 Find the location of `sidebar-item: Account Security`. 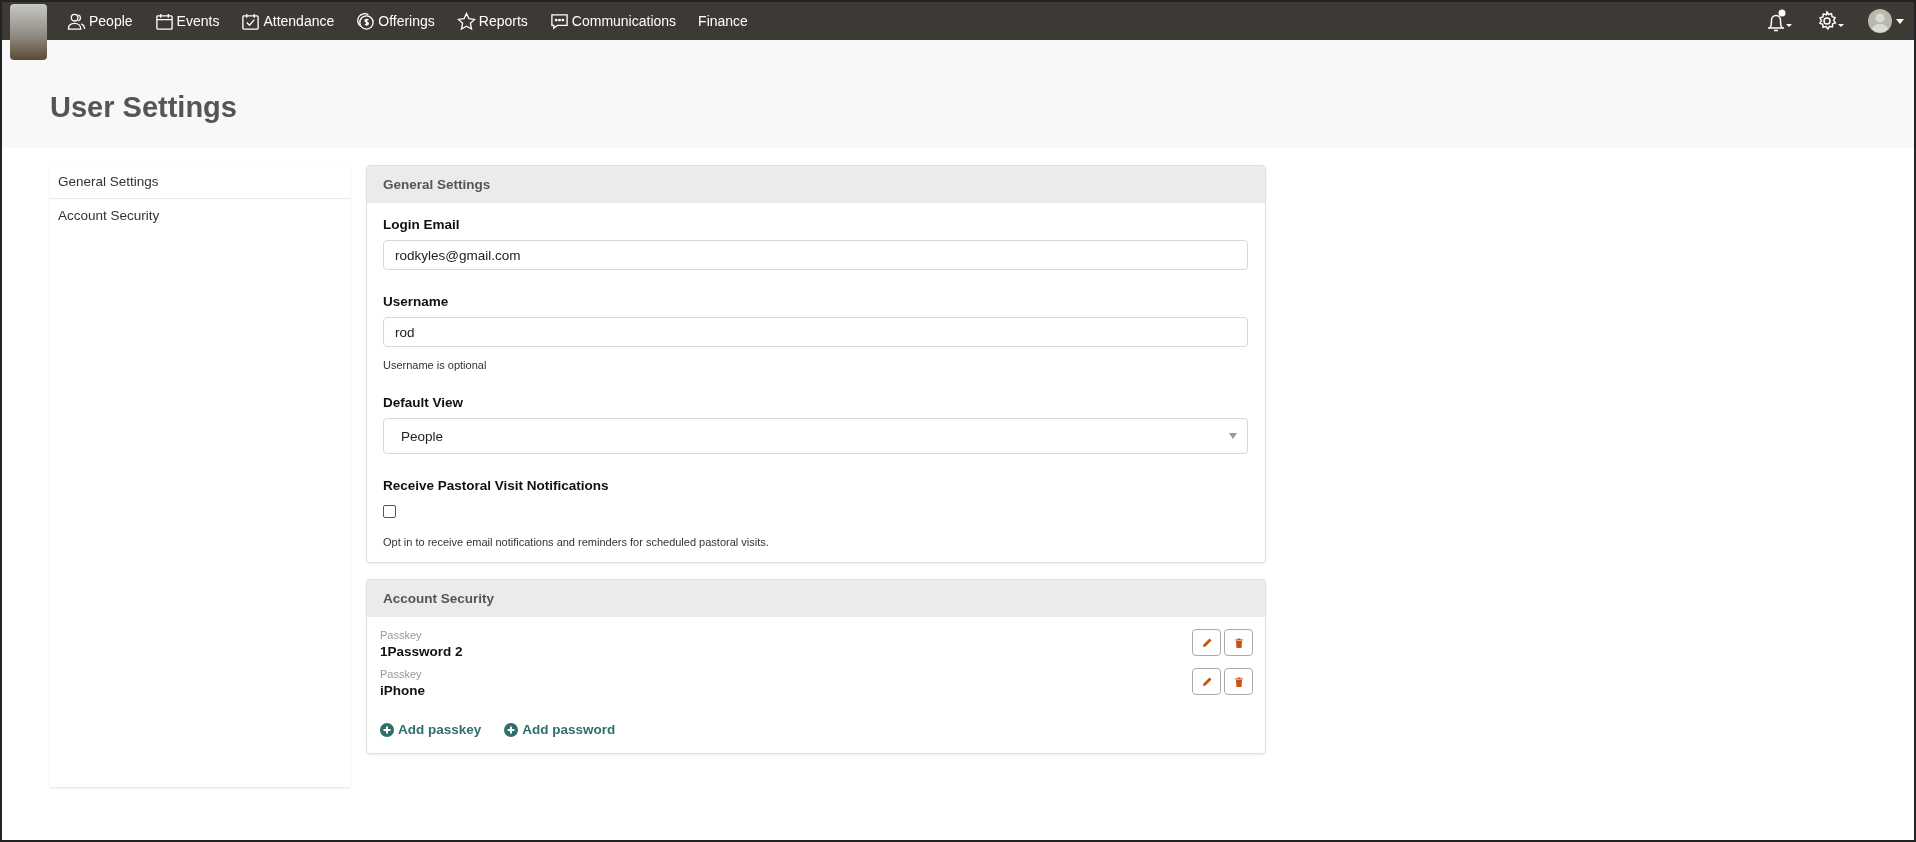

sidebar-item: Account Security is located at coordinates (200, 215).